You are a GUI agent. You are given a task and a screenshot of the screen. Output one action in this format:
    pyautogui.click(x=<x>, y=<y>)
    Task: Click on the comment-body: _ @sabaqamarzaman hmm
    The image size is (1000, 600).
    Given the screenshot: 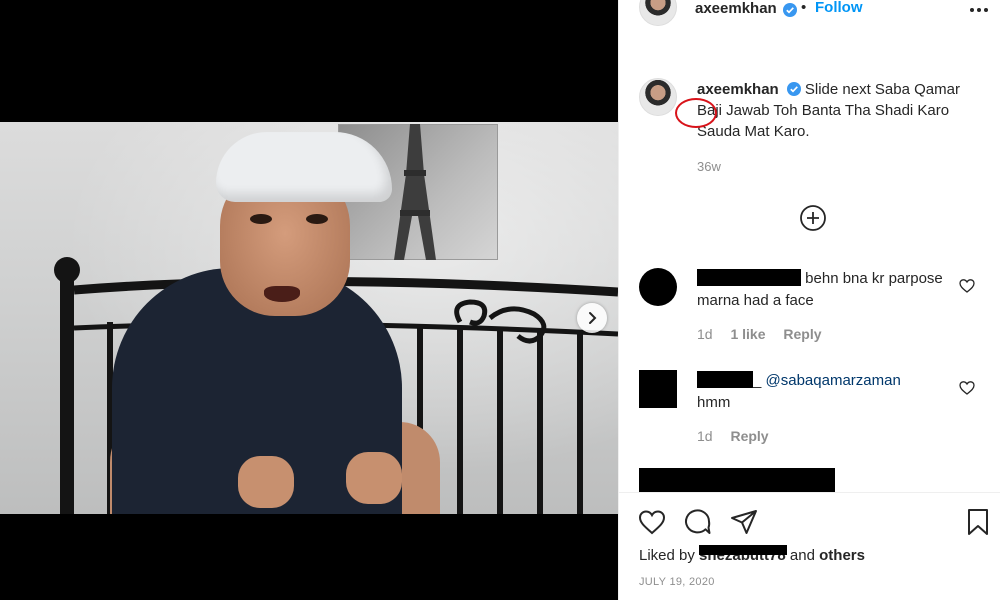 What is the action you would take?
    pyautogui.click(x=822, y=392)
    